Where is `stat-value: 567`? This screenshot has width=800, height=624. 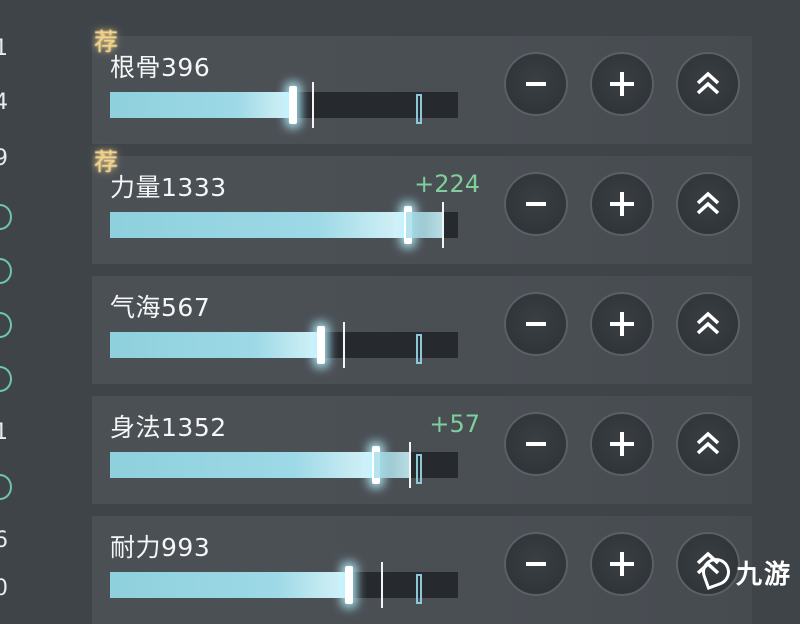 stat-value: 567 is located at coordinates (186, 307).